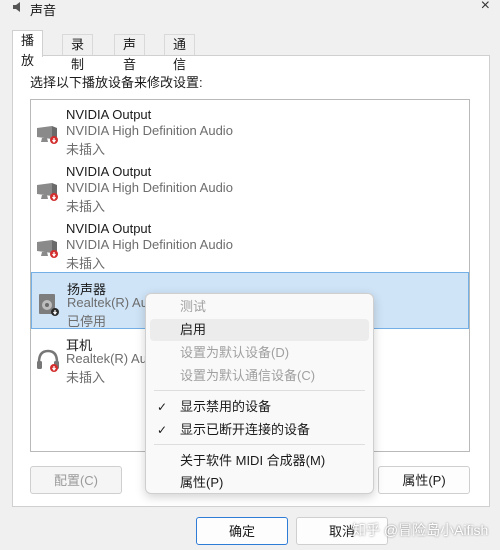 The image size is (500, 550). I want to click on menu-item-properties: 属性(P), so click(259, 483).